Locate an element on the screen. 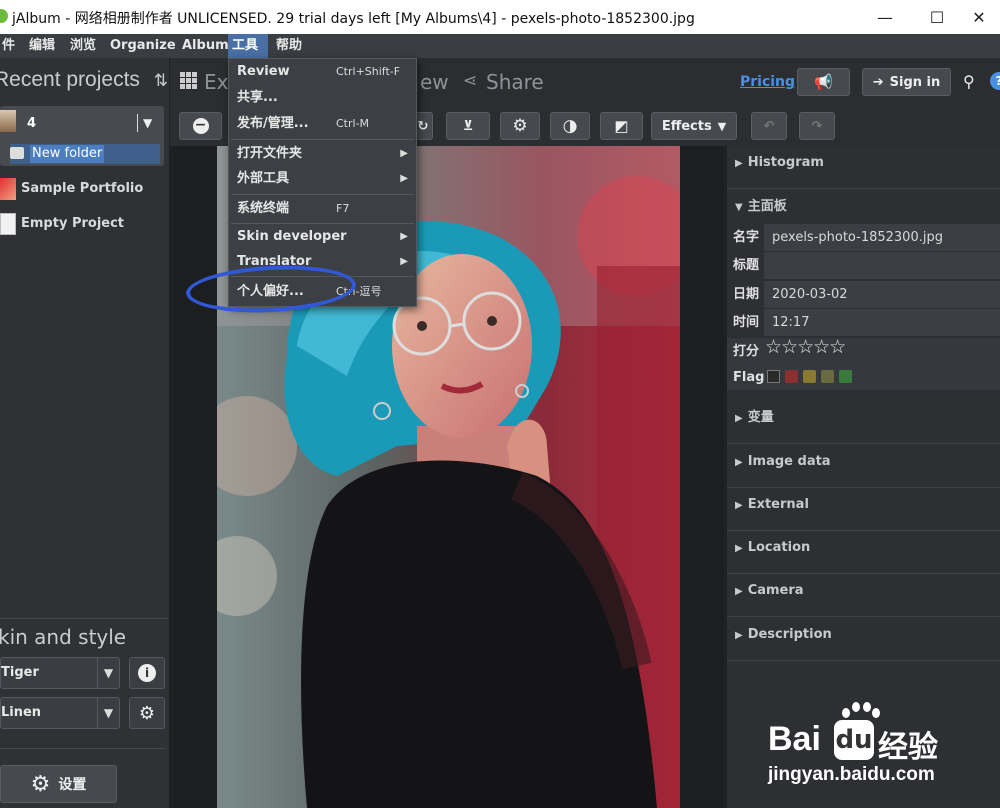 This screenshot has height=808, width=1000. star-rating: ☆☆☆☆☆ is located at coordinates (805, 347).